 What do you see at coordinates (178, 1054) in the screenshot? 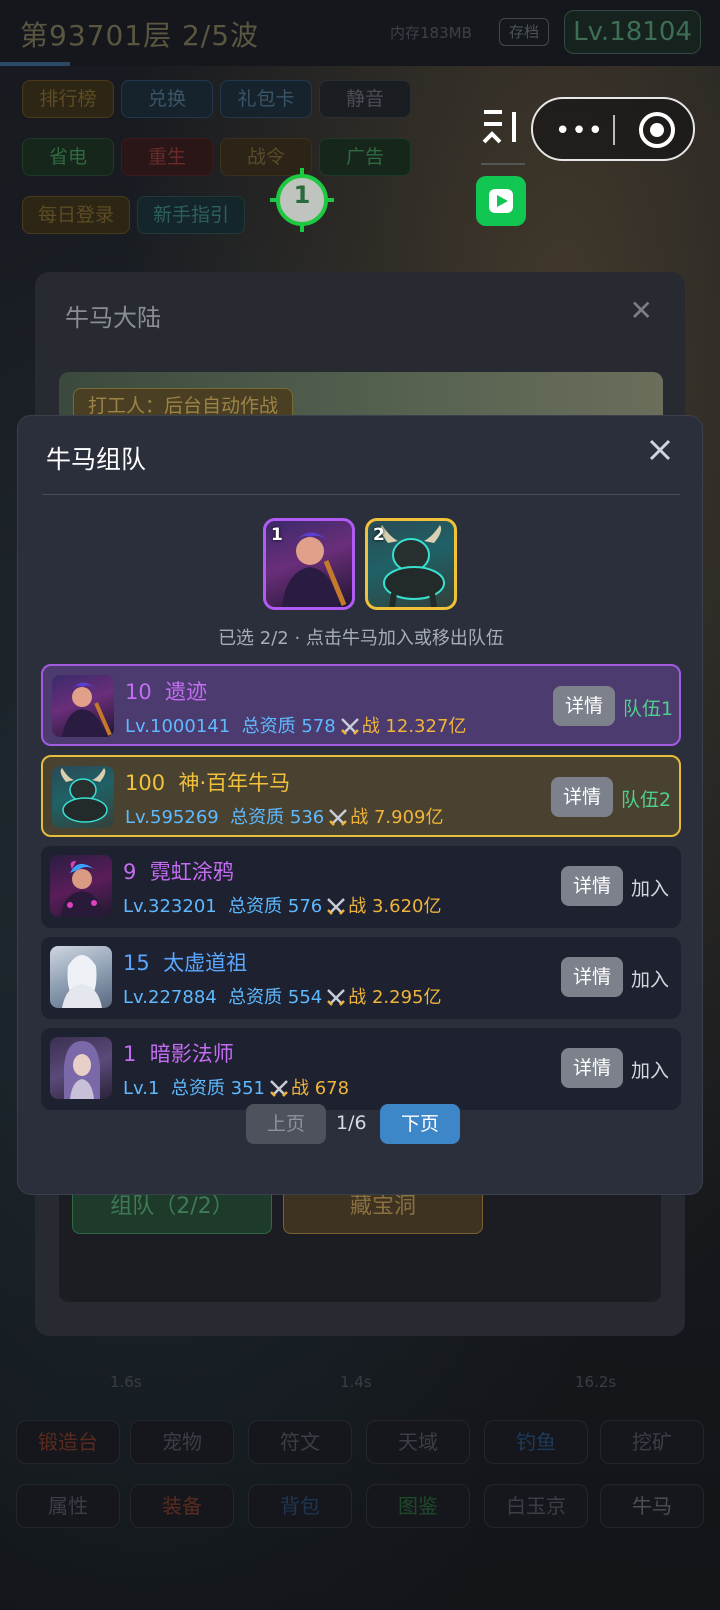
I see `niuma-name: 1 暗影法师` at bounding box center [178, 1054].